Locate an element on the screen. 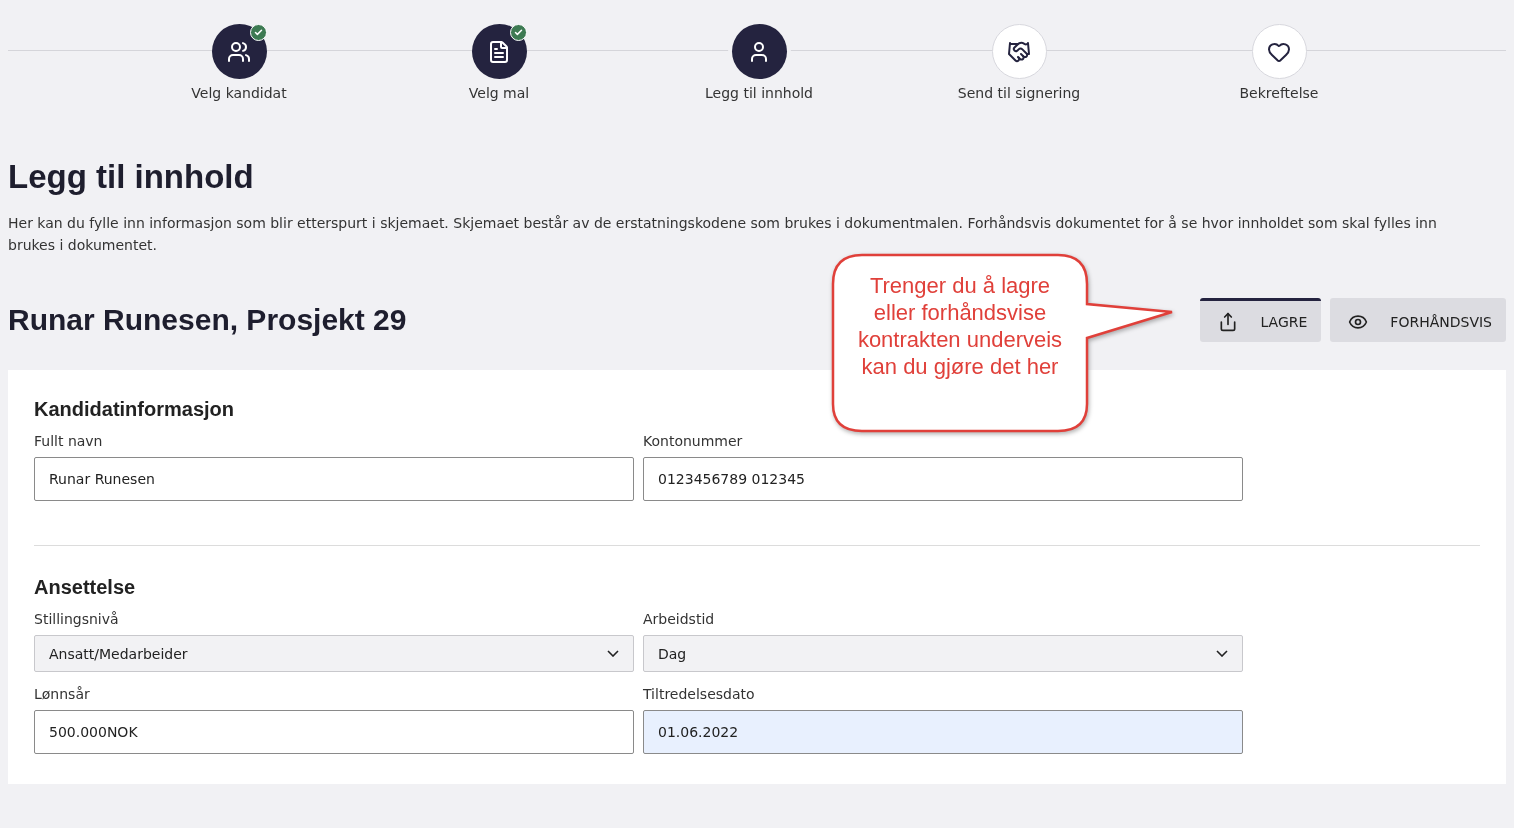  page-title: Legg til innhold is located at coordinates (131, 177).